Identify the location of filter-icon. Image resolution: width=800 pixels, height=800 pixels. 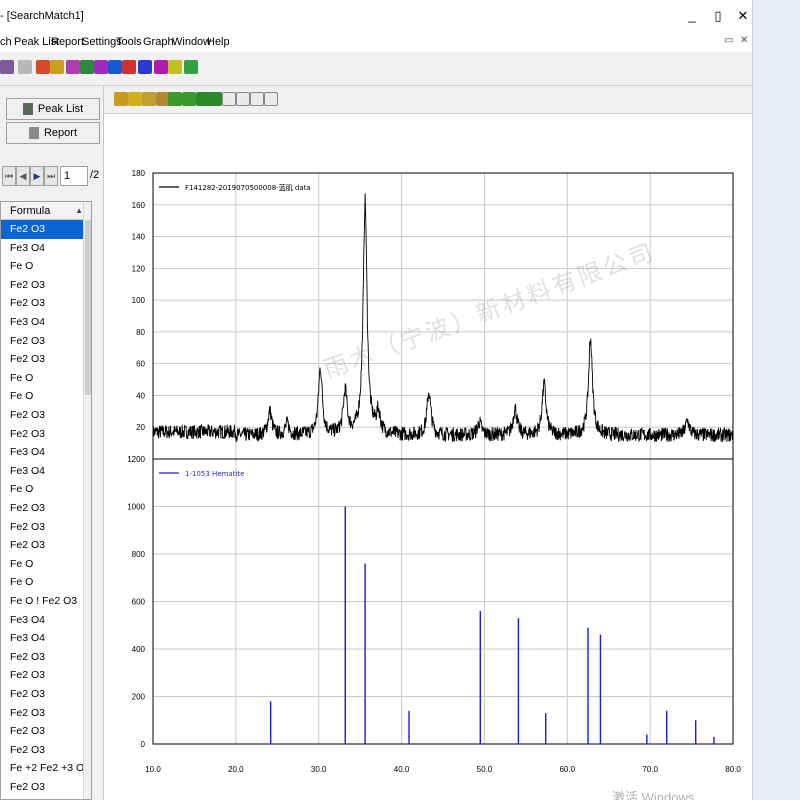
(101, 67).